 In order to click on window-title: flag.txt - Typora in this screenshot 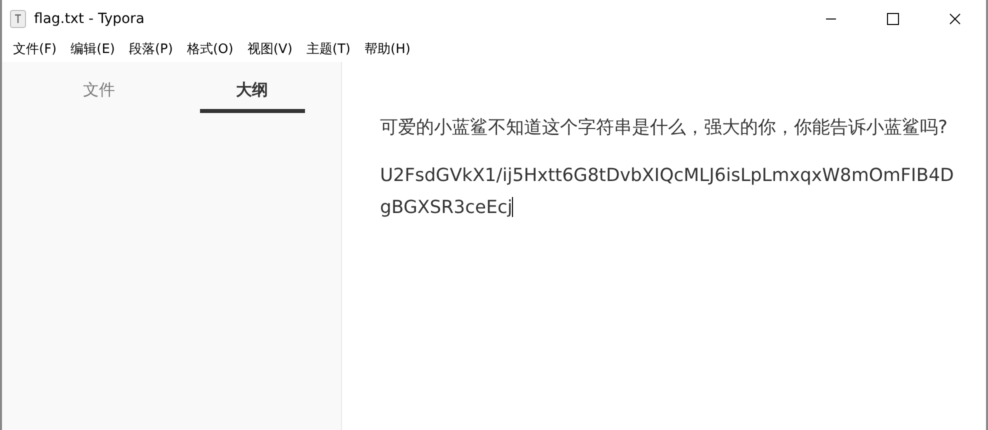, I will do `click(89, 19)`.